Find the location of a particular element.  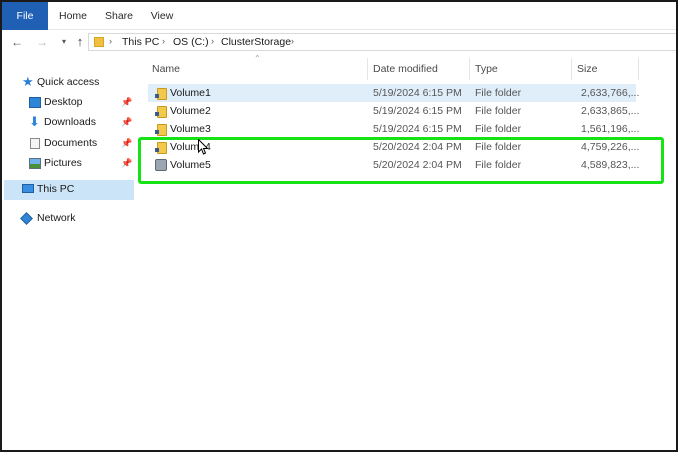

sort-caret-icon: ⌃ is located at coordinates (257, 58).